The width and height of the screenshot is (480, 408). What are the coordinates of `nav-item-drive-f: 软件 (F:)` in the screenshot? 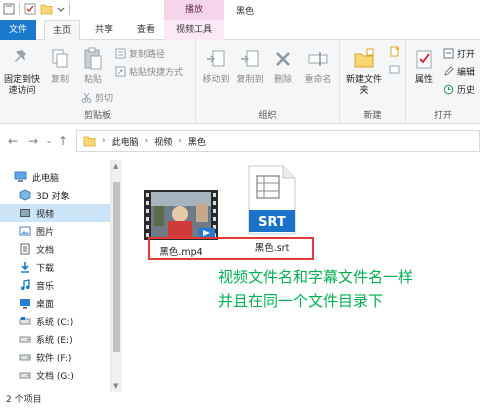 It's located at (55, 357).